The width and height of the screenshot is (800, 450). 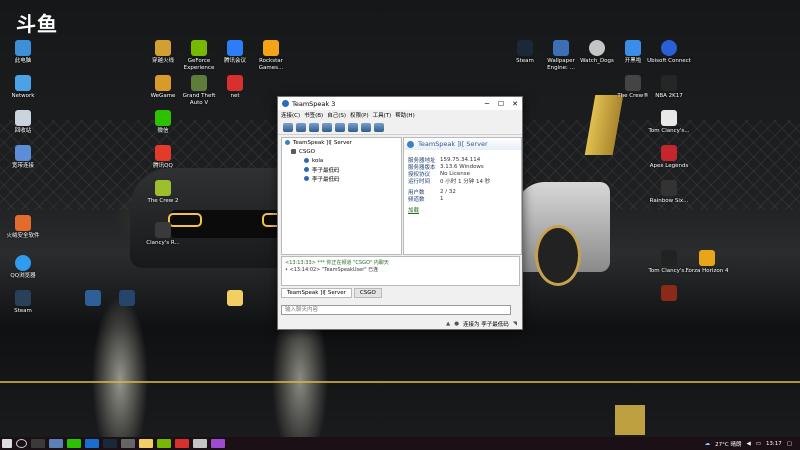 I want to click on task-view-icon, so click(x=38, y=443).